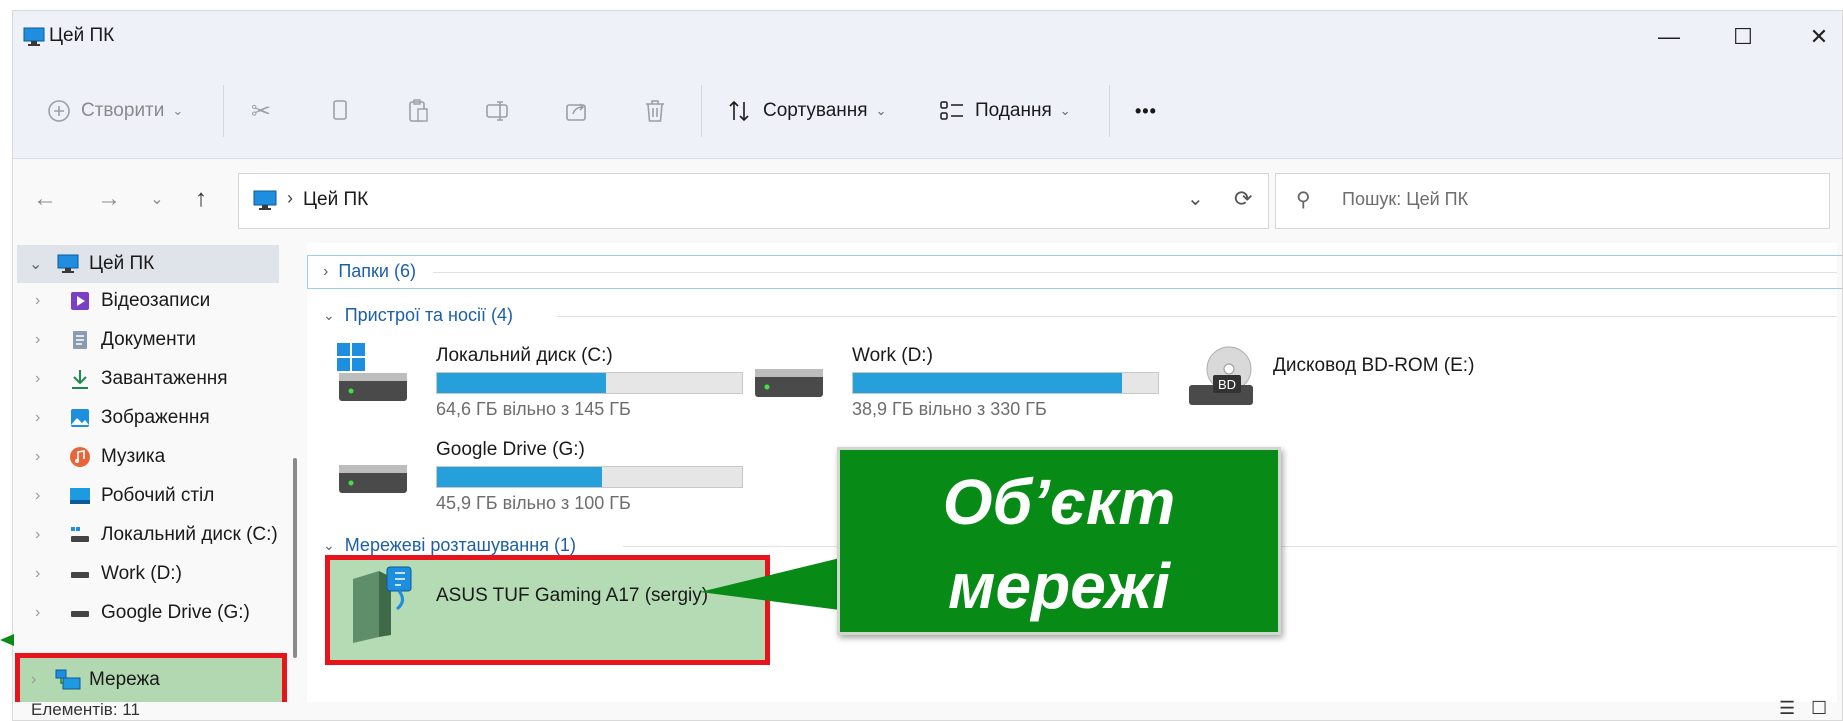  I want to click on drive-item-d: Work (D:) 38,9 ГБ вільно з 330 ГБ, so click(956, 383).